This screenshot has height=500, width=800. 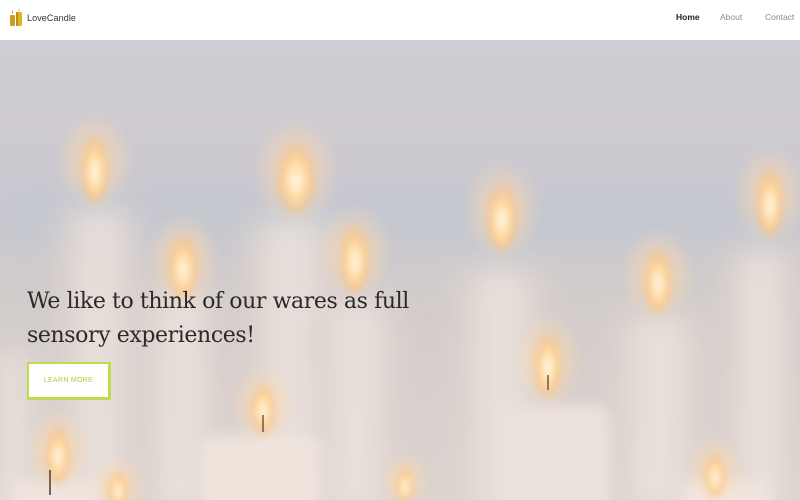 What do you see at coordinates (400, 20) in the screenshot?
I see `navbar: LoveCandle Home About Contact` at bounding box center [400, 20].